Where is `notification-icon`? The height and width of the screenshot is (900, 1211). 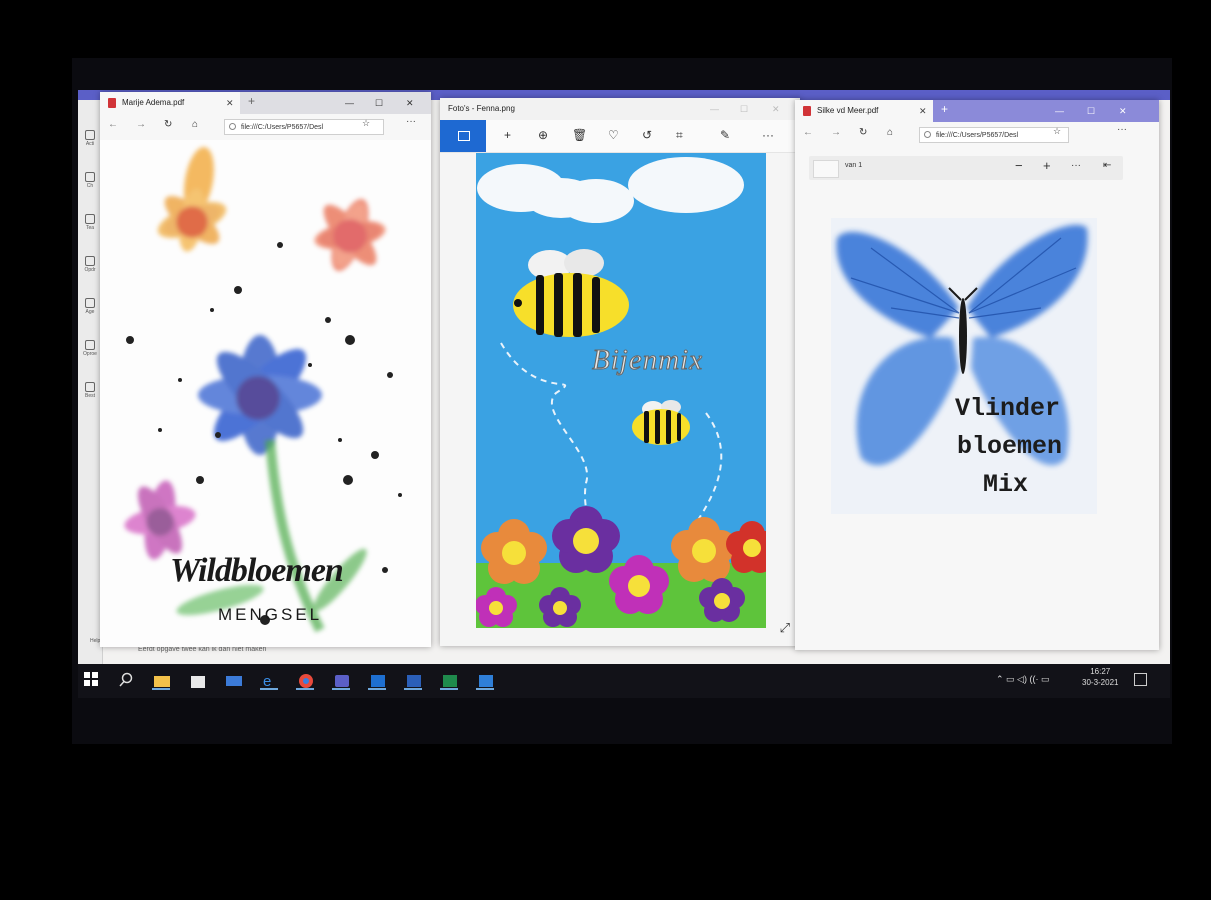 notification-icon is located at coordinates (1140, 679).